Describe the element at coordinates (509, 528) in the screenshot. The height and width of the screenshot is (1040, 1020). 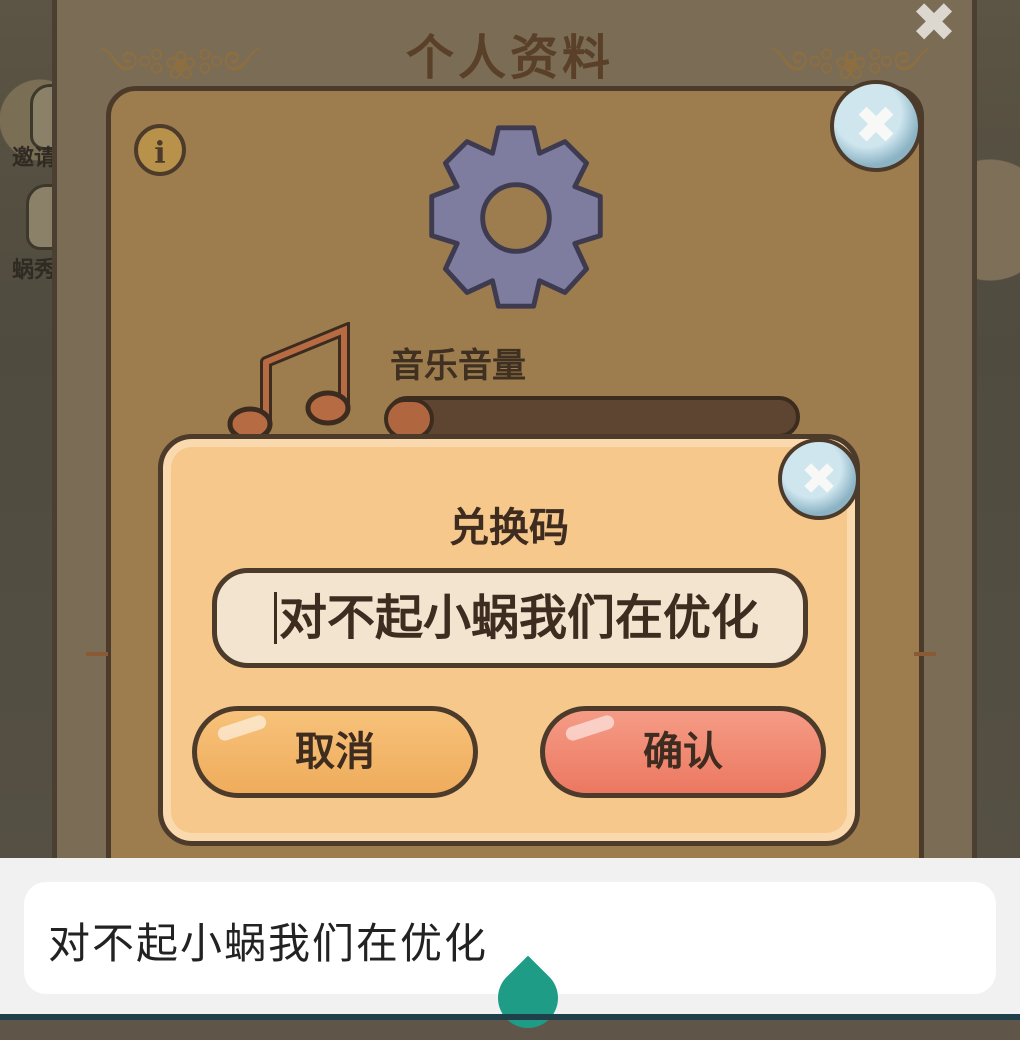
I see `redeem-title: 兑换码` at that location.